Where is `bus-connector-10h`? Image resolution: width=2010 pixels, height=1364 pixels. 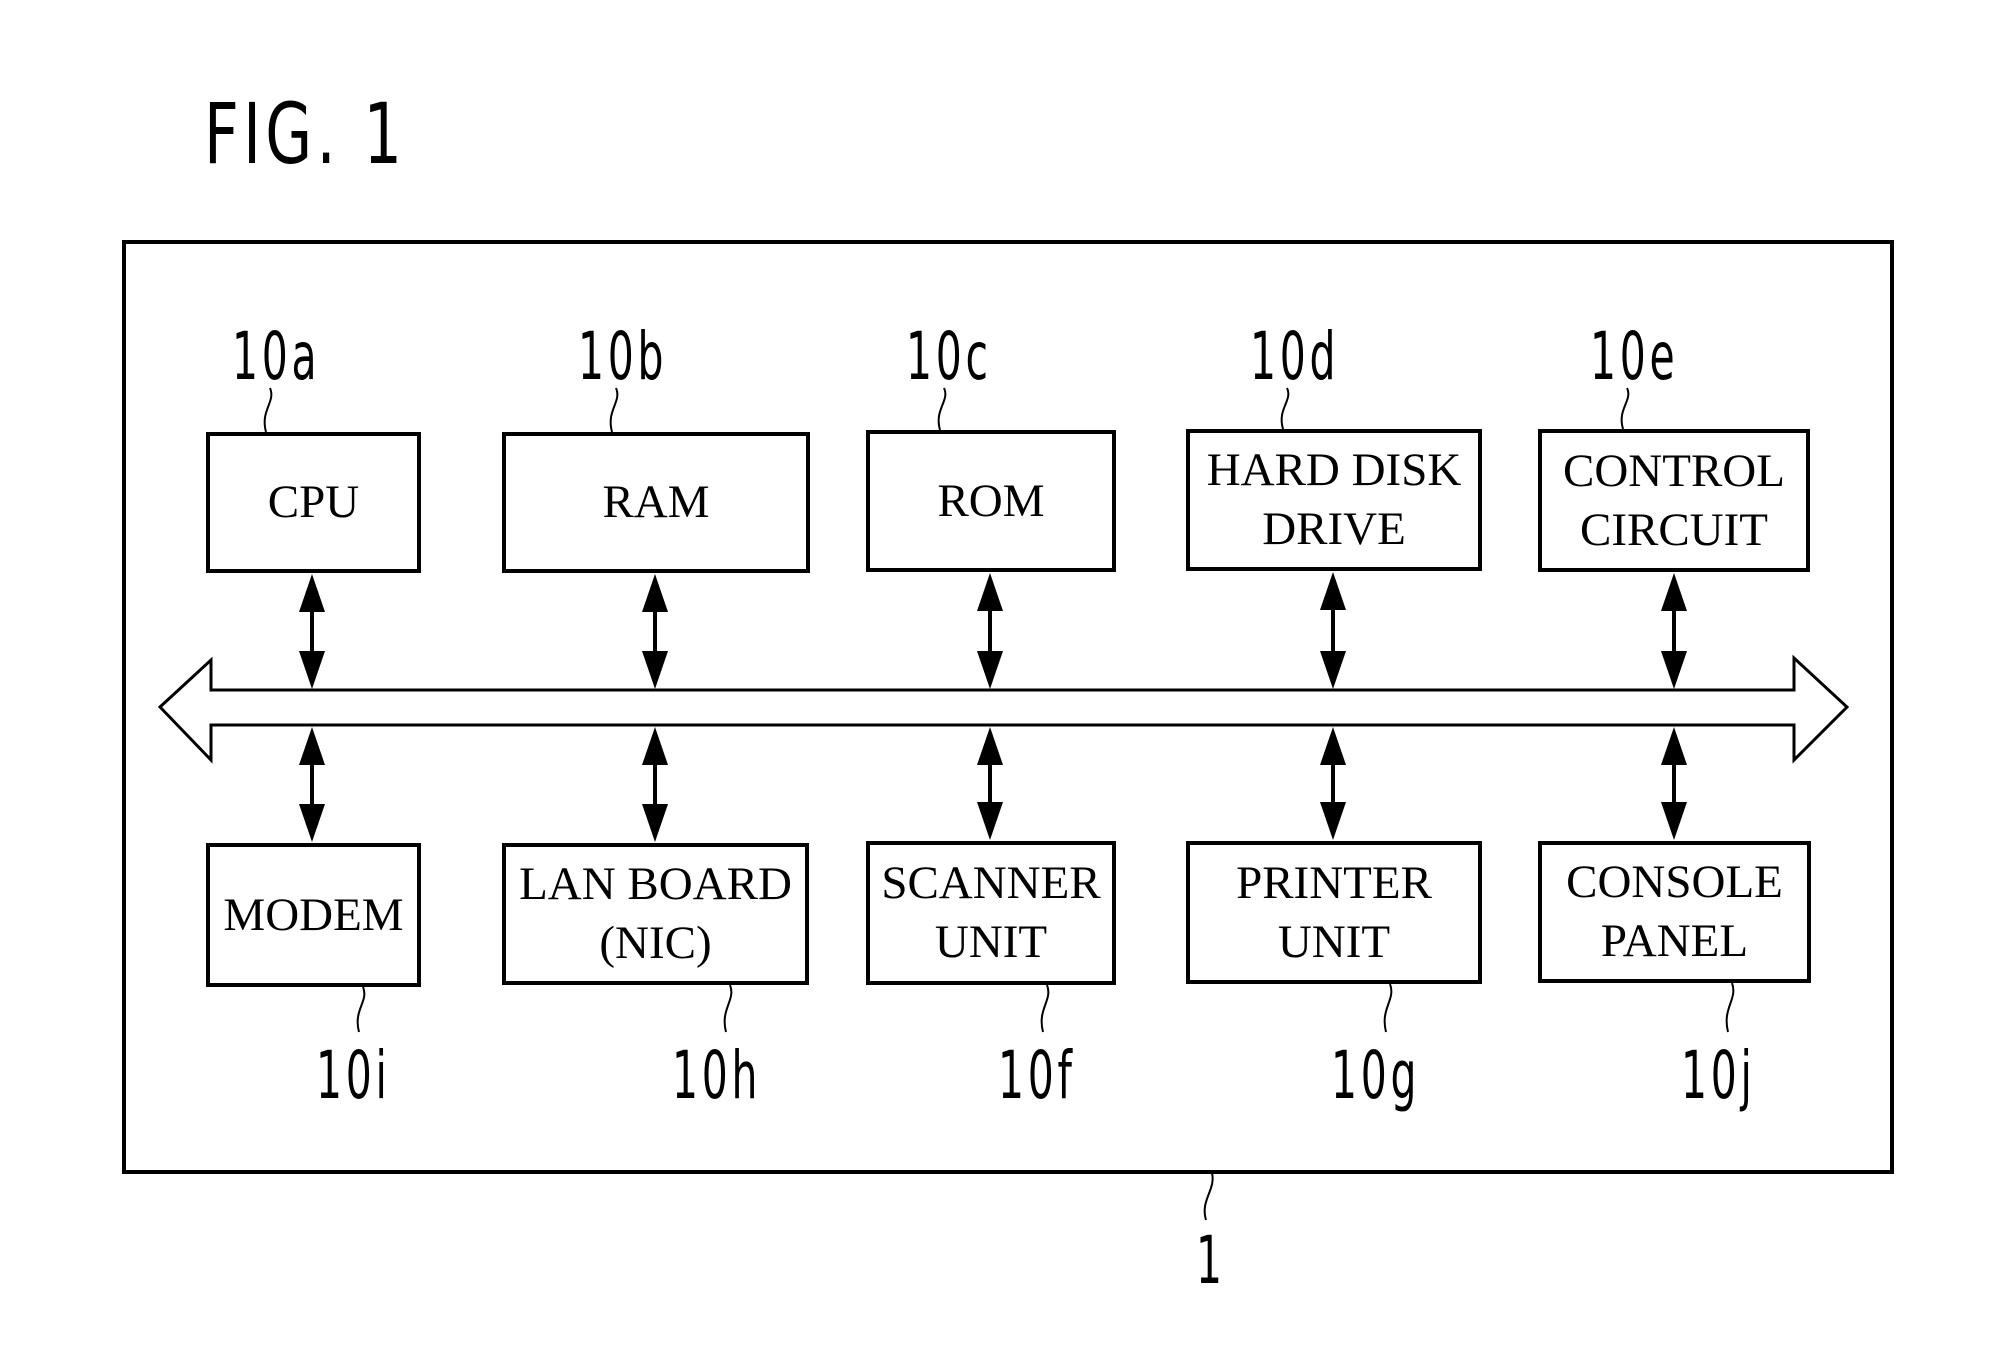 bus-connector-10h is located at coordinates (655, 784).